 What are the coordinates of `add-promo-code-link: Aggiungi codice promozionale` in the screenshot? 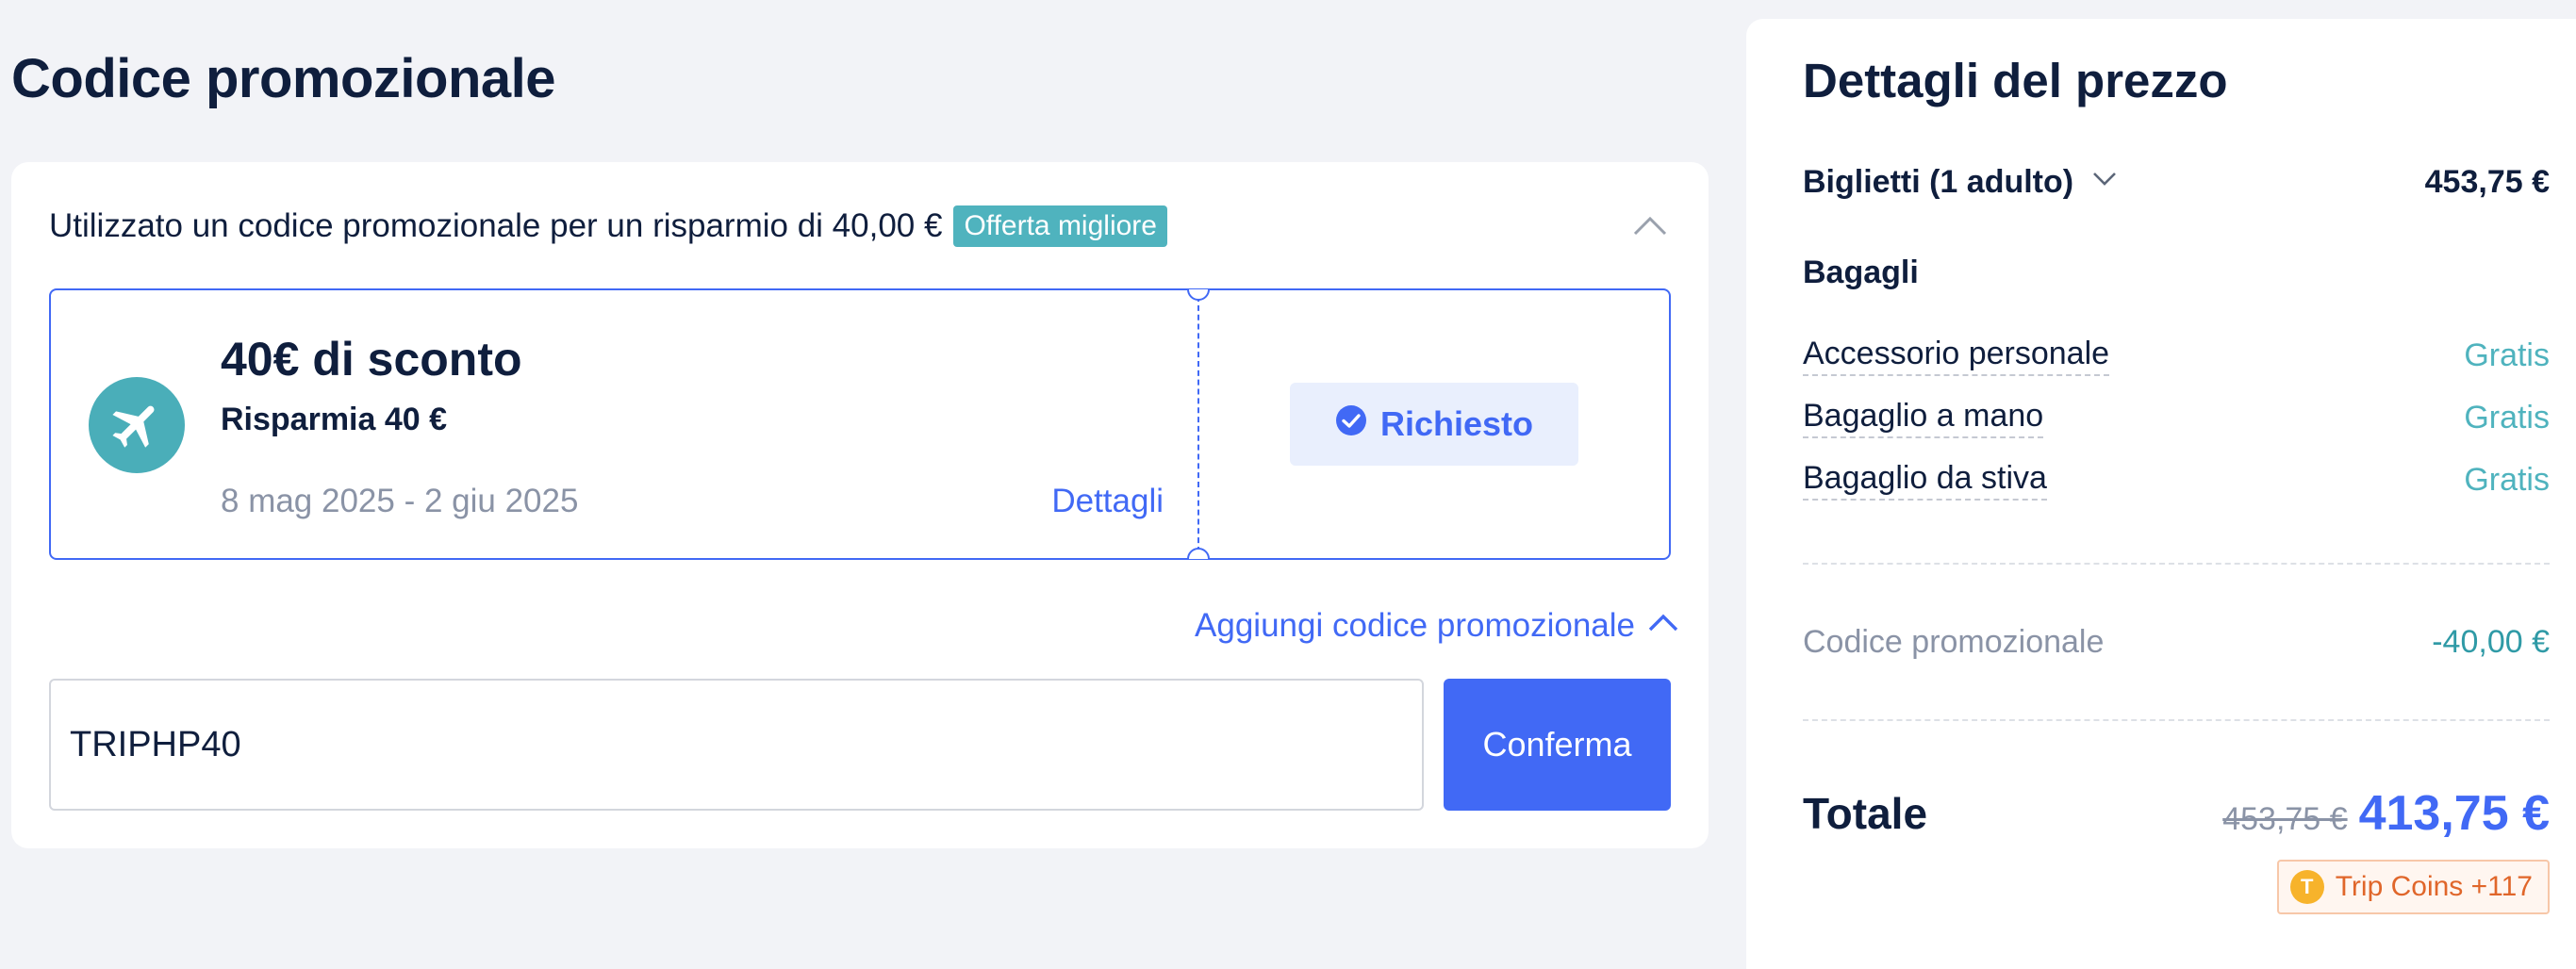 It's located at (1437, 626).